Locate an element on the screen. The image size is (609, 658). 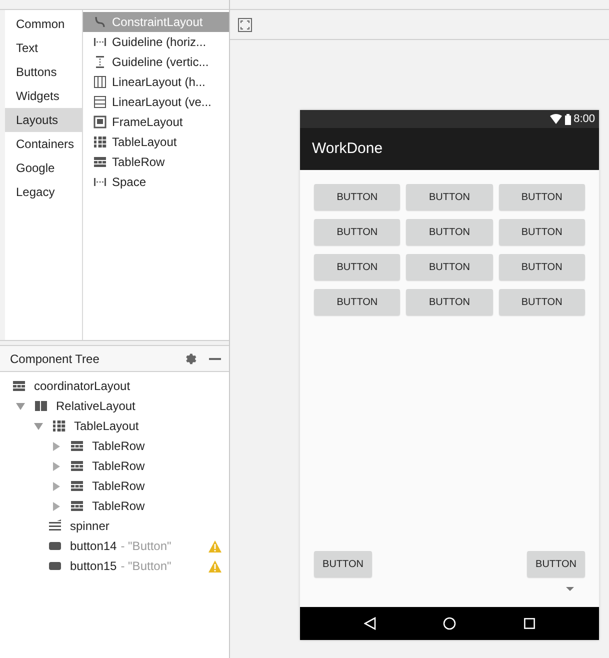
tree-item-label: TableLayout is located at coordinates (106, 426).